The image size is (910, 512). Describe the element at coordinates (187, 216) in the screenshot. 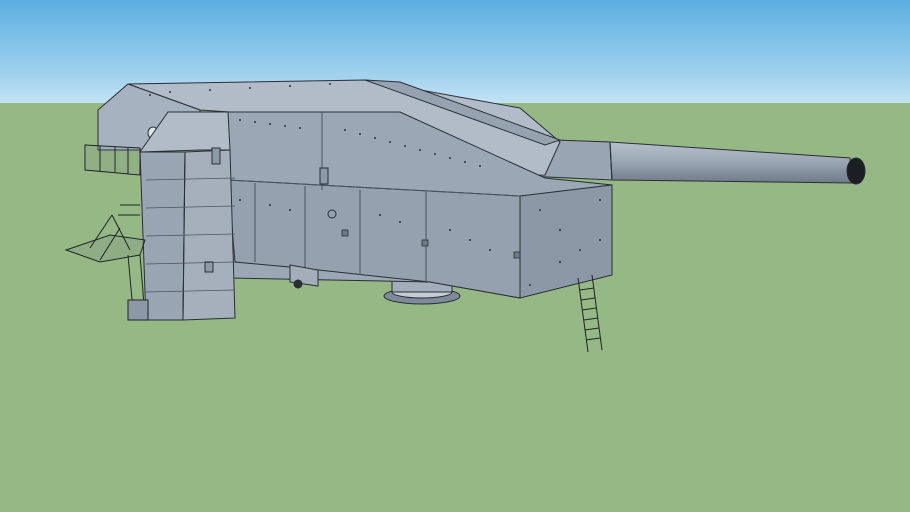

I see `armored-tower` at that location.